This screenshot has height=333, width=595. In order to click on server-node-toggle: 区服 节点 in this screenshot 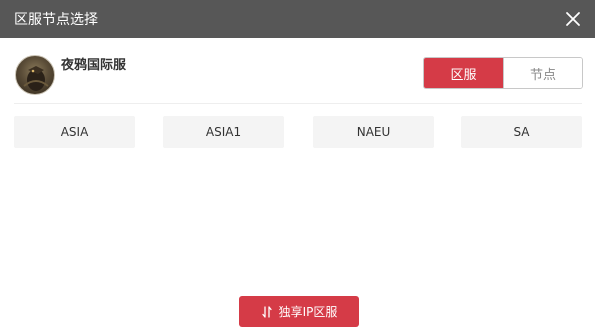, I will do `click(503, 73)`.